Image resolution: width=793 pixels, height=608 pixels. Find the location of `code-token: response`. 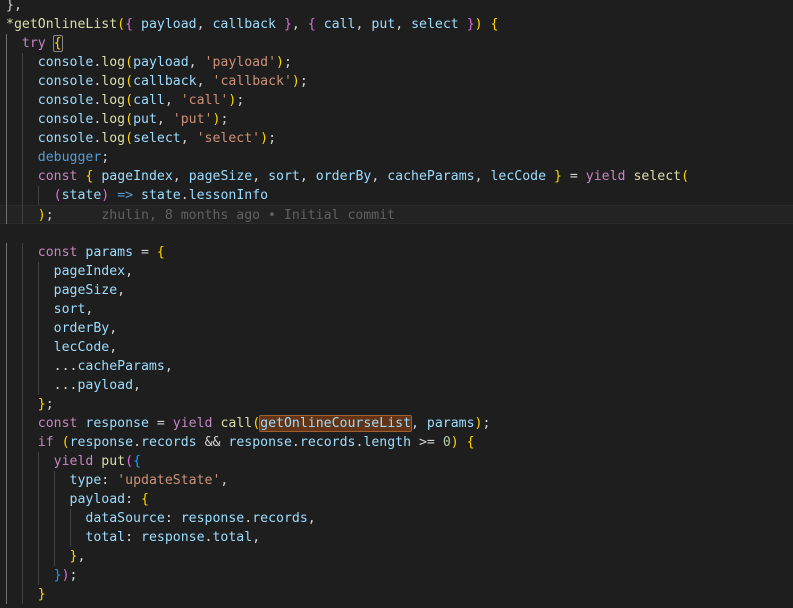

code-token: response is located at coordinates (117, 423).